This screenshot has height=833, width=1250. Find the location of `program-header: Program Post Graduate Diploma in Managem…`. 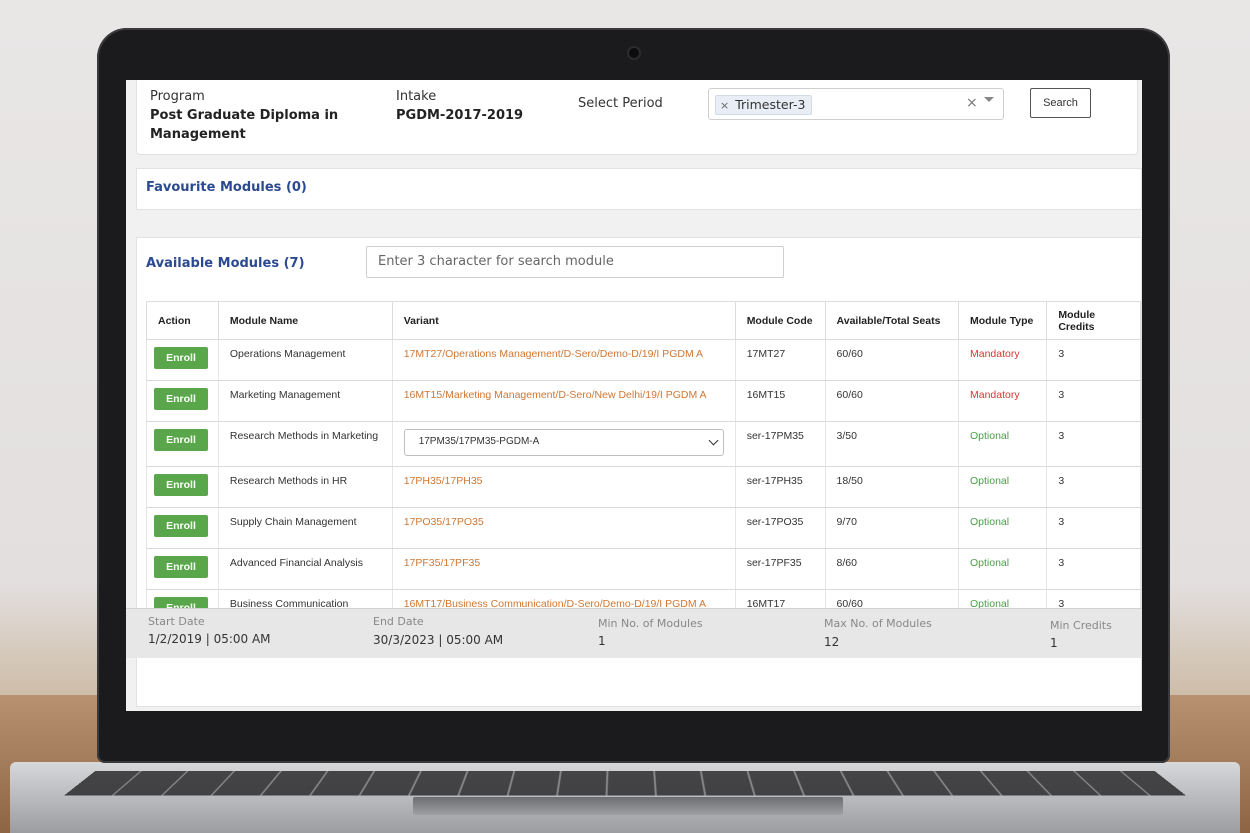

program-header: Program Post Graduate Diploma in Managem… is located at coordinates (637, 117).